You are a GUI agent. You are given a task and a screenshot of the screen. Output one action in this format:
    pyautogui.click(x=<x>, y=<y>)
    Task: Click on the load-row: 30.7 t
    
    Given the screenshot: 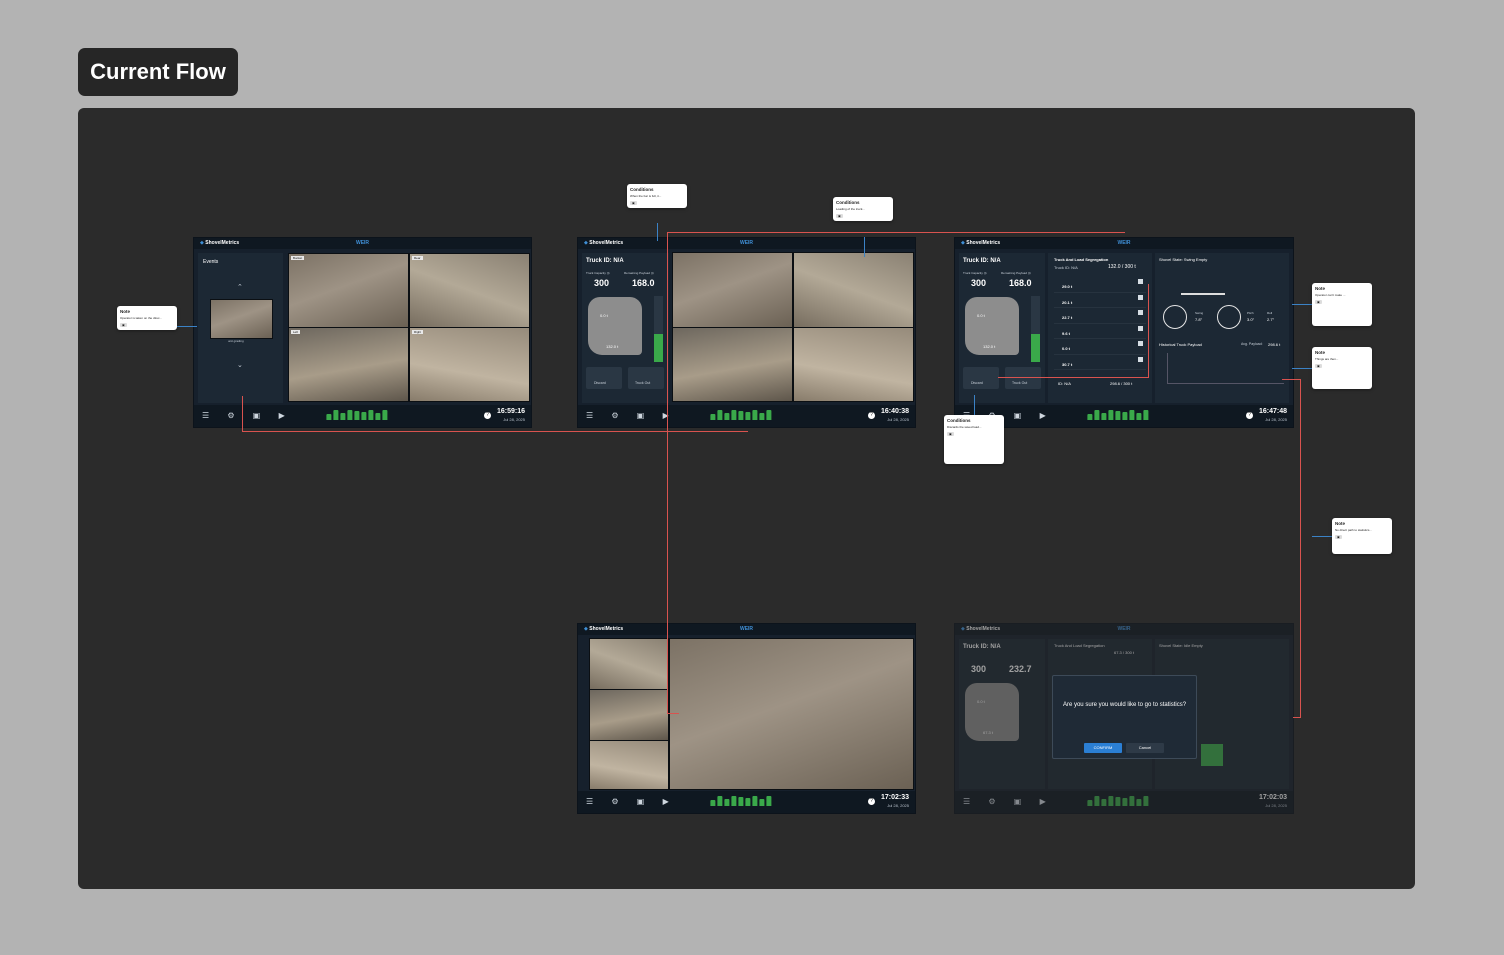 What is the action you would take?
    pyautogui.click(x=1100, y=362)
    